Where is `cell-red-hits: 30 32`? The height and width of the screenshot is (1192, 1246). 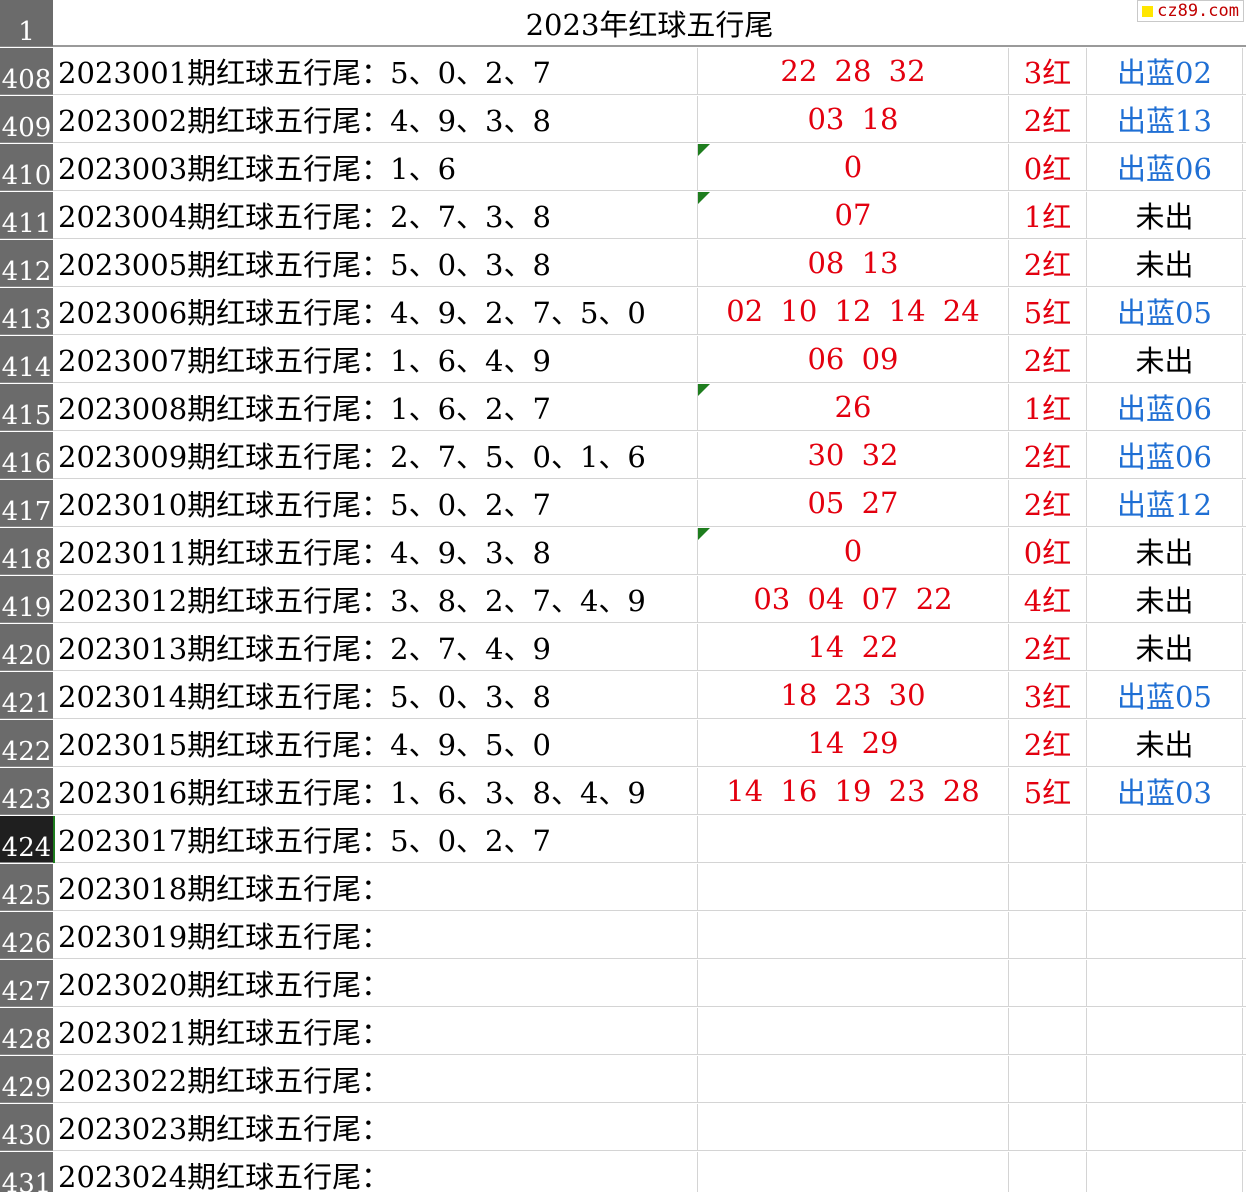 cell-red-hits: 30 32 is located at coordinates (853, 455).